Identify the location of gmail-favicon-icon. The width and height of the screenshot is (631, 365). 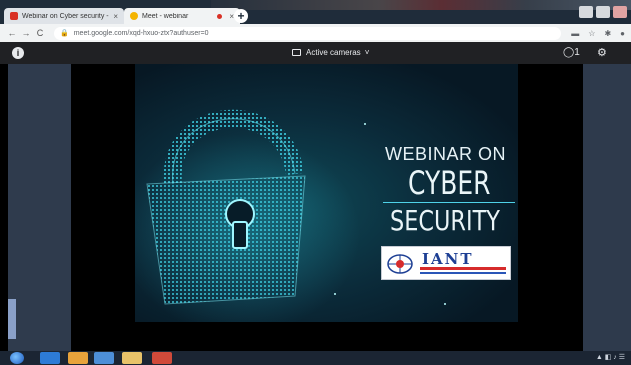
(14, 16).